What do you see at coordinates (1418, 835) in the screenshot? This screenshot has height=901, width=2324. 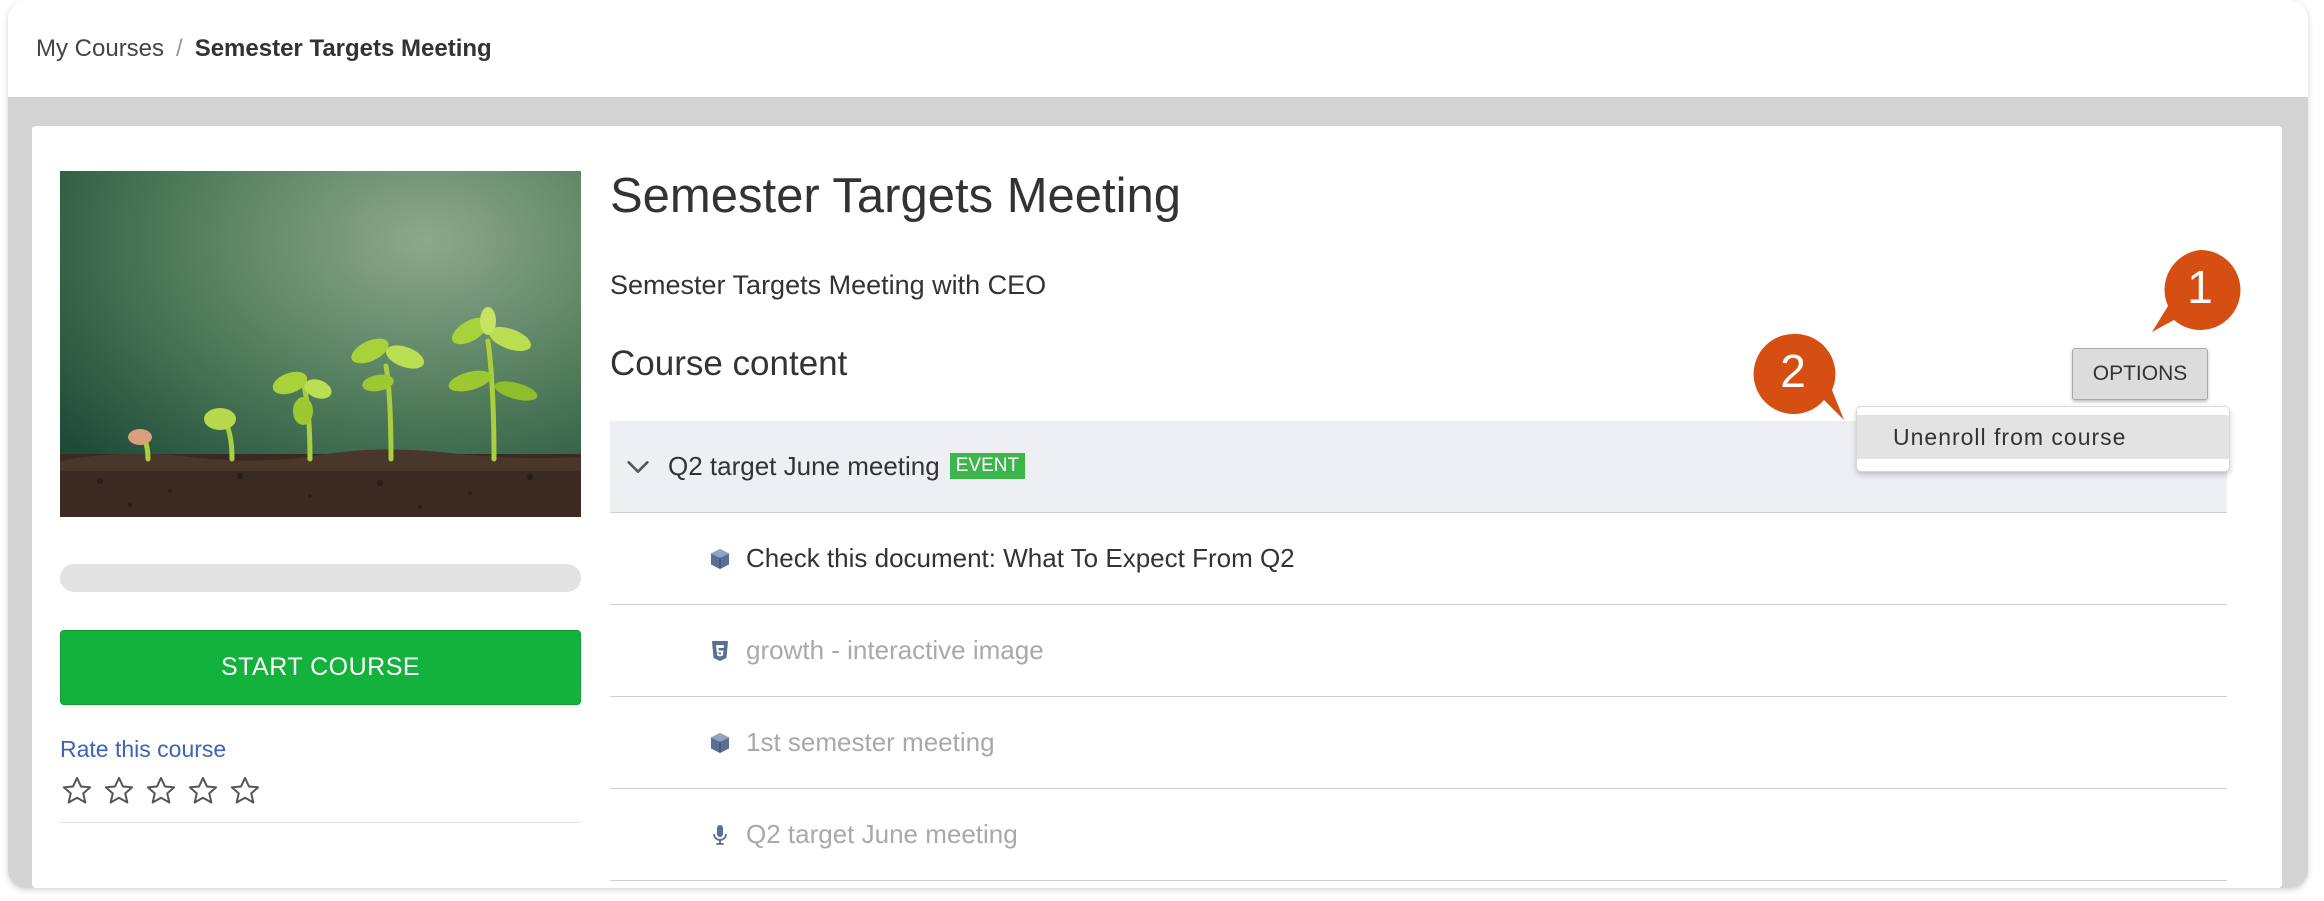 I see `list-item: Q2 target June meeting` at bounding box center [1418, 835].